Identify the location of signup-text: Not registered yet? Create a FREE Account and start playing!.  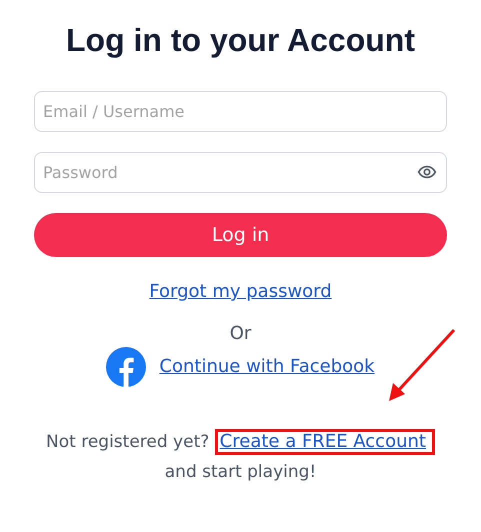
(240, 457).